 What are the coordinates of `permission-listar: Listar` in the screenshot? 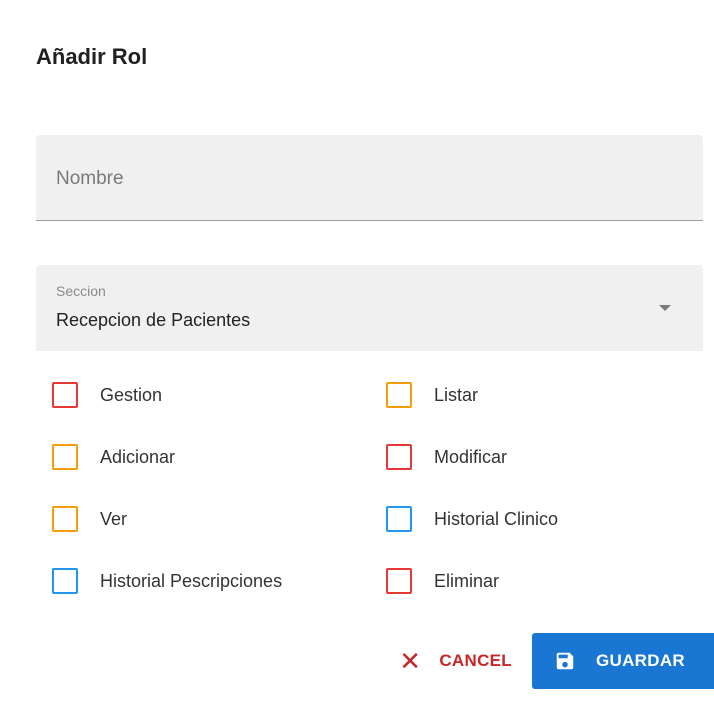 It's located at (432, 395).